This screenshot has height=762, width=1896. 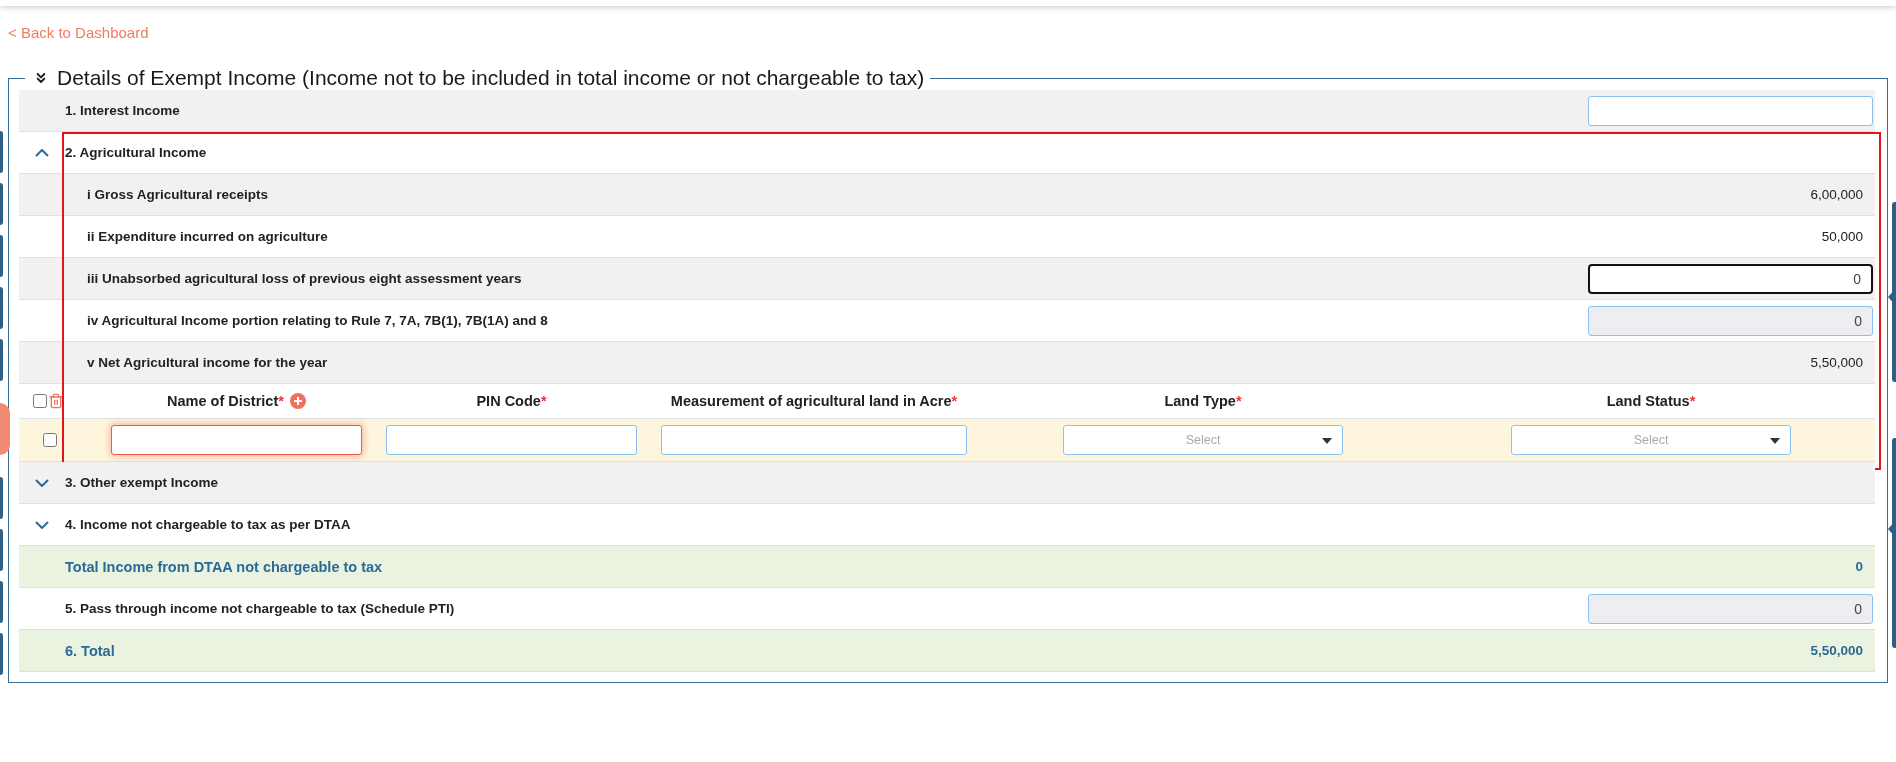 What do you see at coordinates (814, 401) in the screenshot?
I see `column-header: Measurement of agricultural land in Acre*` at bounding box center [814, 401].